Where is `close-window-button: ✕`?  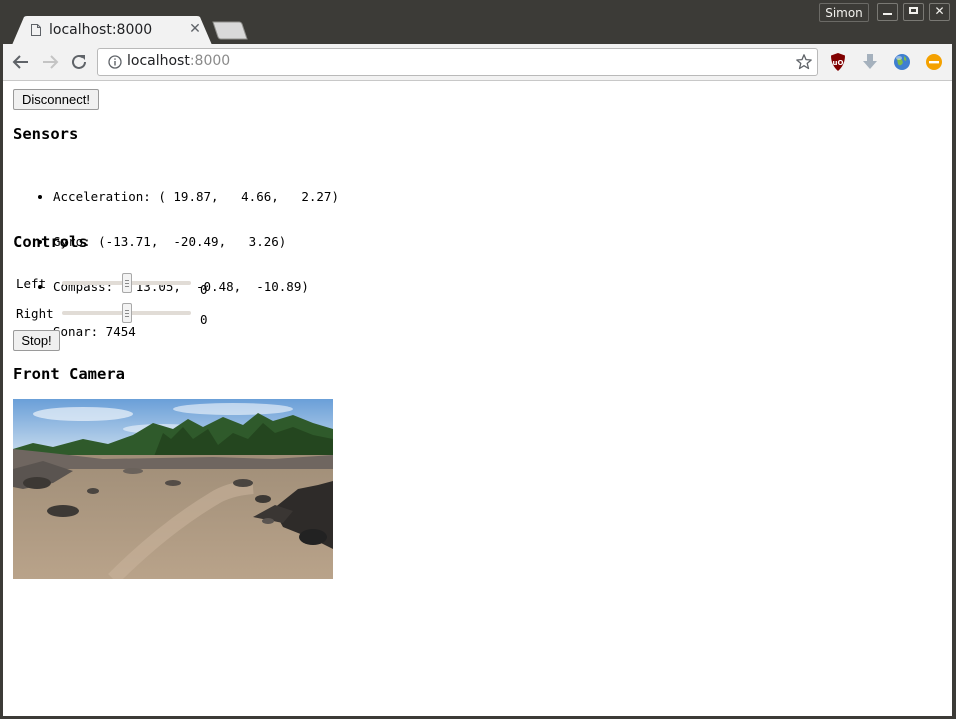
close-window-button: ✕ is located at coordinates (939, 12).